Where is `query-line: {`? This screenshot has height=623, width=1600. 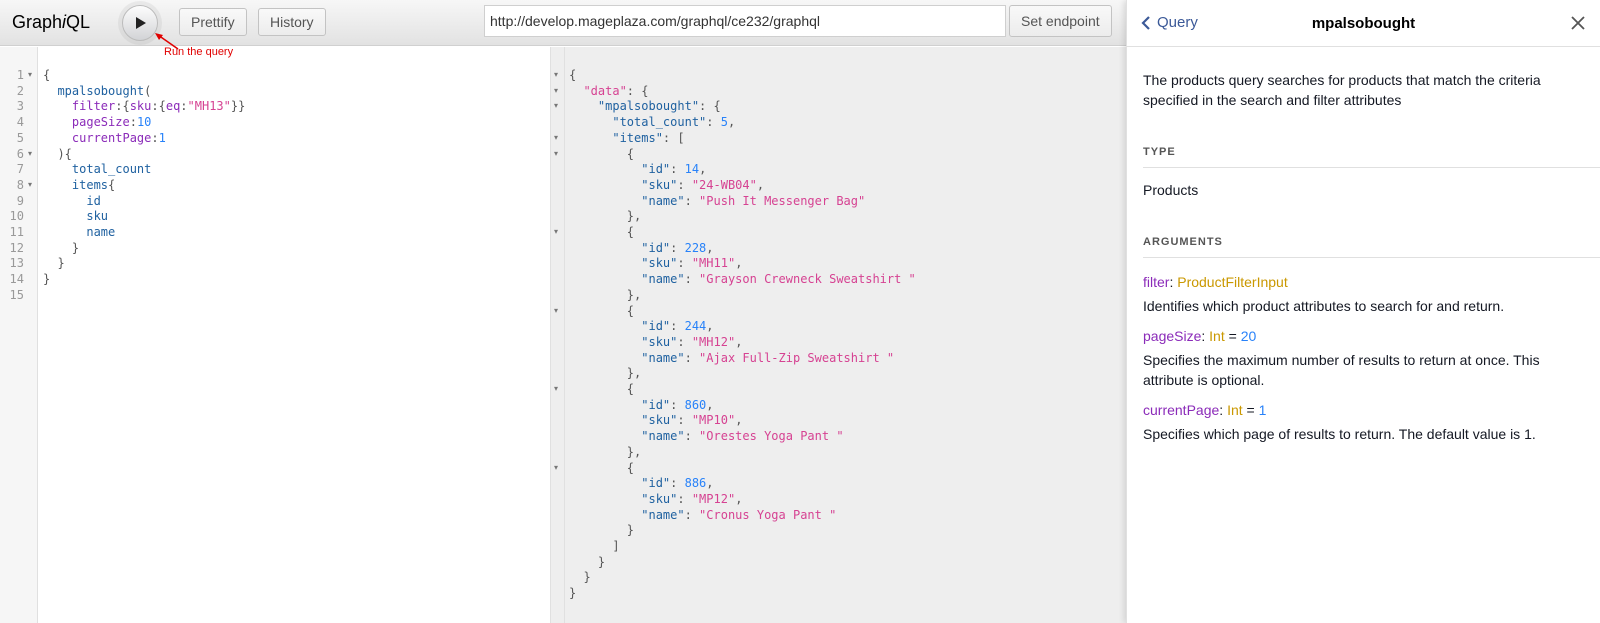 query-line: { is located at coordinates (46, 75).